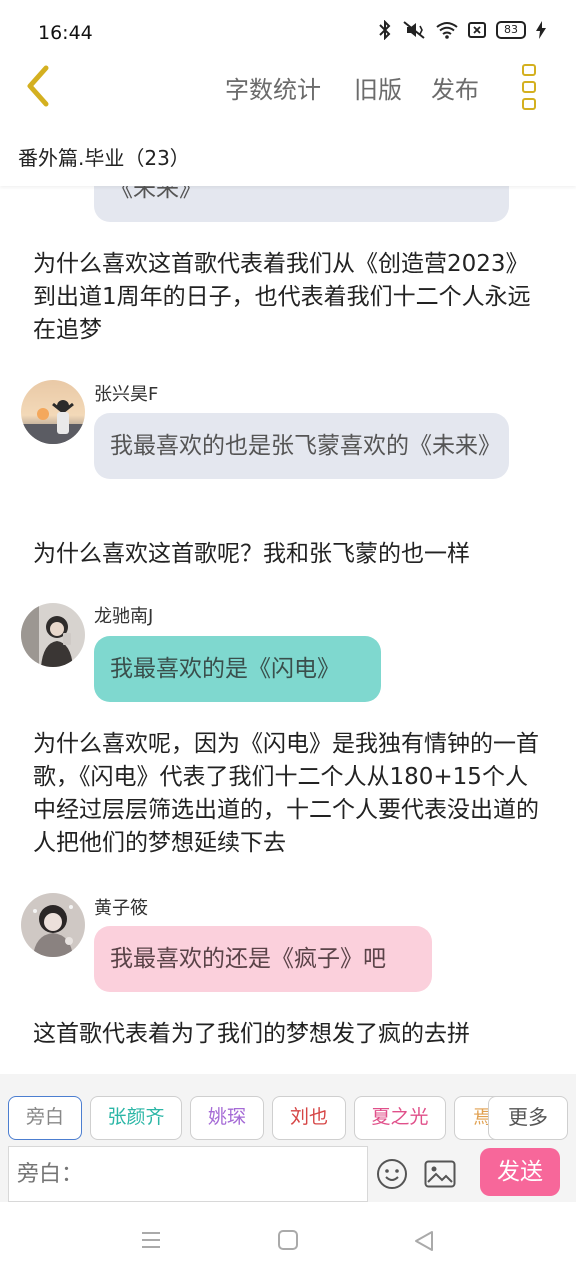 This screenshot has height=1280, width=576. What do you see at coordinates (156, 194) in the screenshot?
I see `message-text: 《未来》` at bounding box center [156, 194].